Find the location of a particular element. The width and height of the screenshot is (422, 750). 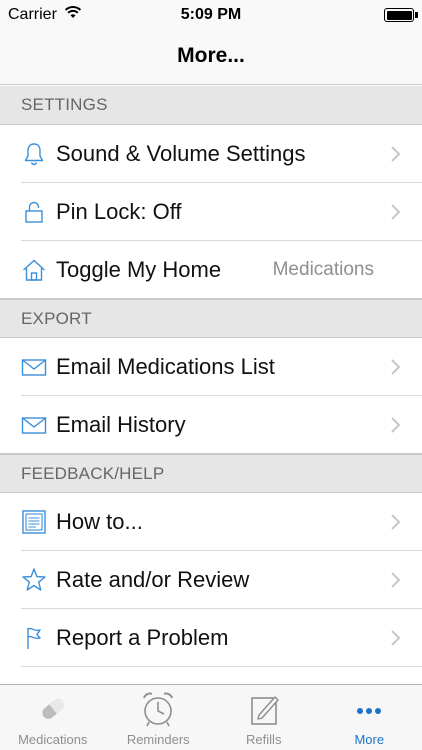

tab-medications-label: Medications is located at coordinates (53, 739).